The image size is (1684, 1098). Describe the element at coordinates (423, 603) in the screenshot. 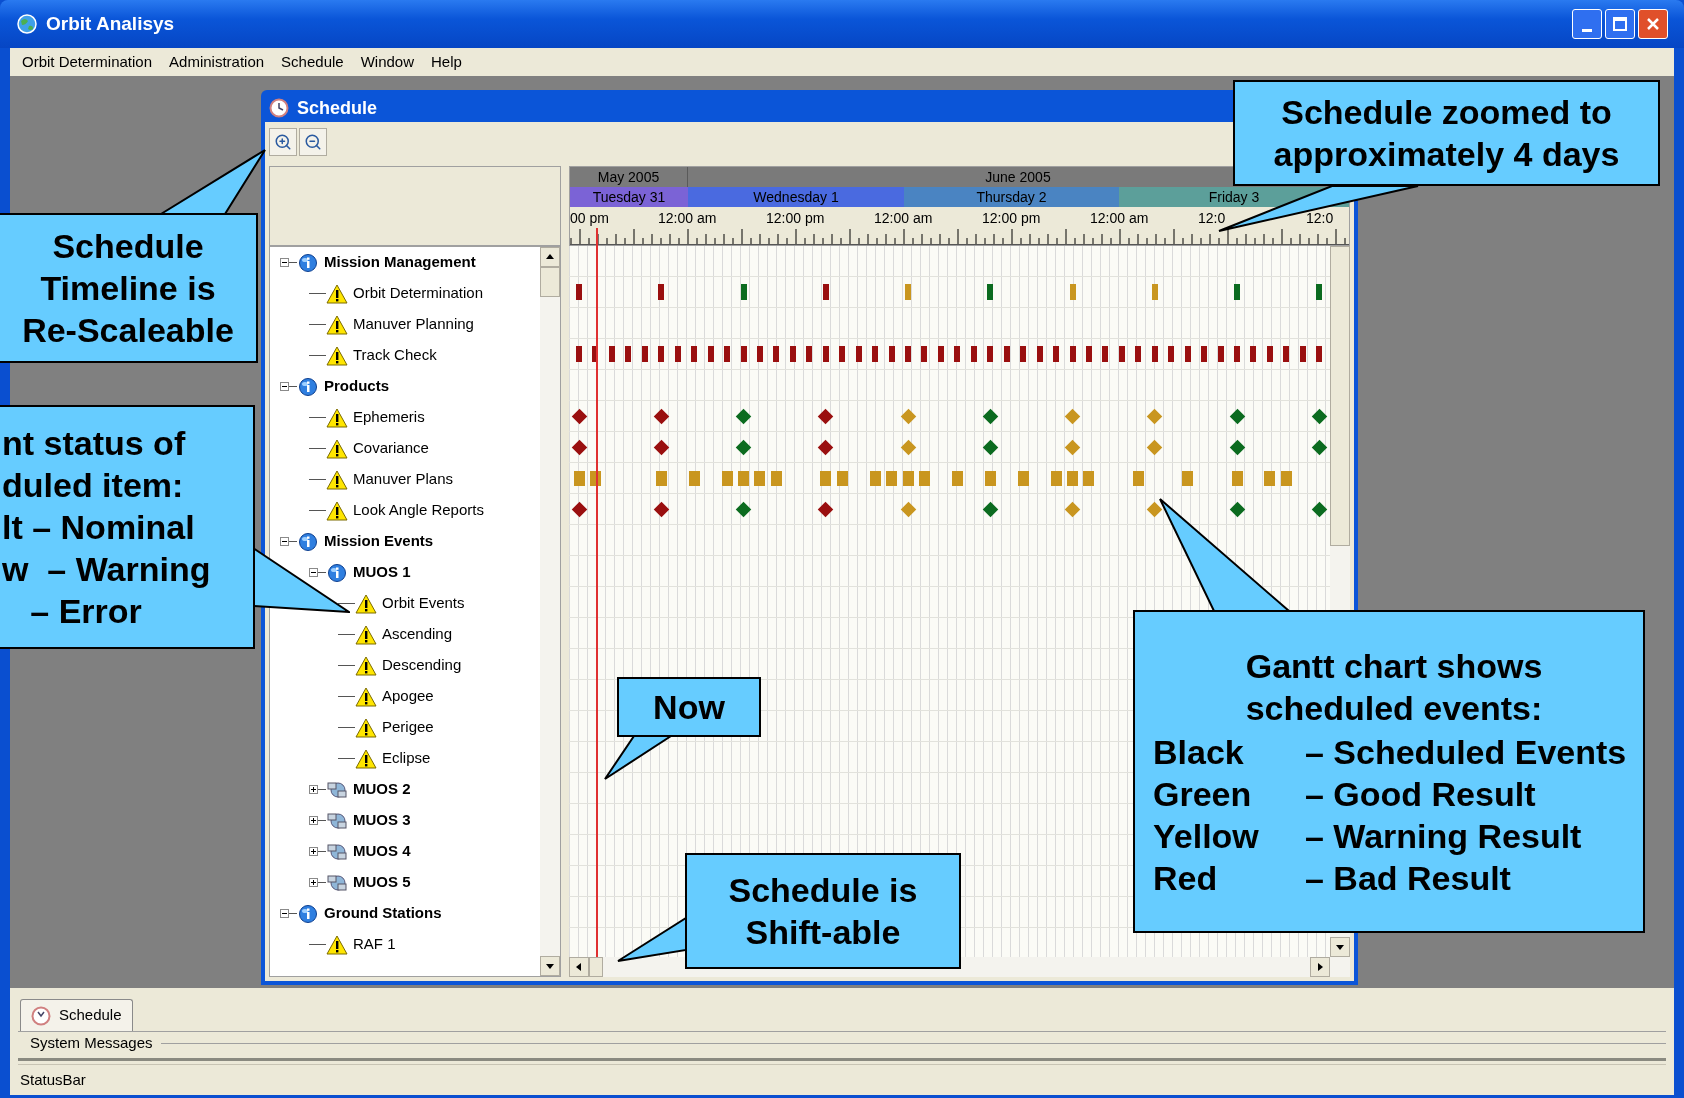

I see `tree-item: Orbit Events` at that location.